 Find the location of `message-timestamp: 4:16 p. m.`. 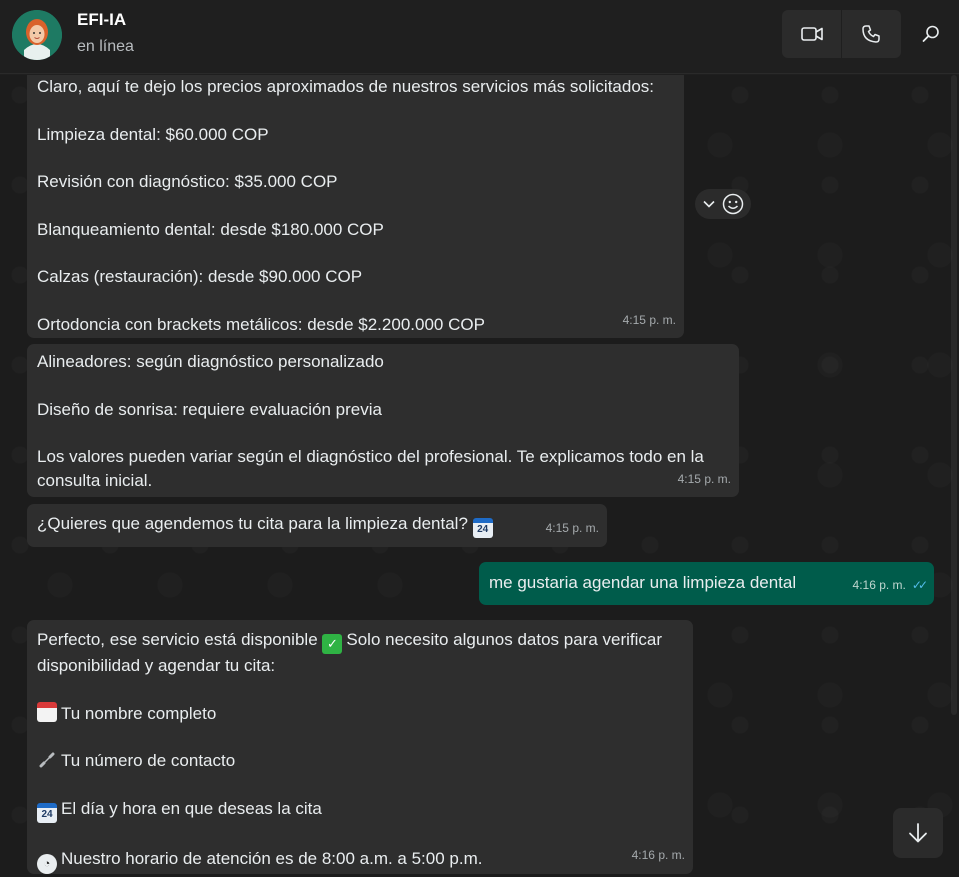

message-timestamp: 4:16 p. m. is located at coordinates (658, 854).